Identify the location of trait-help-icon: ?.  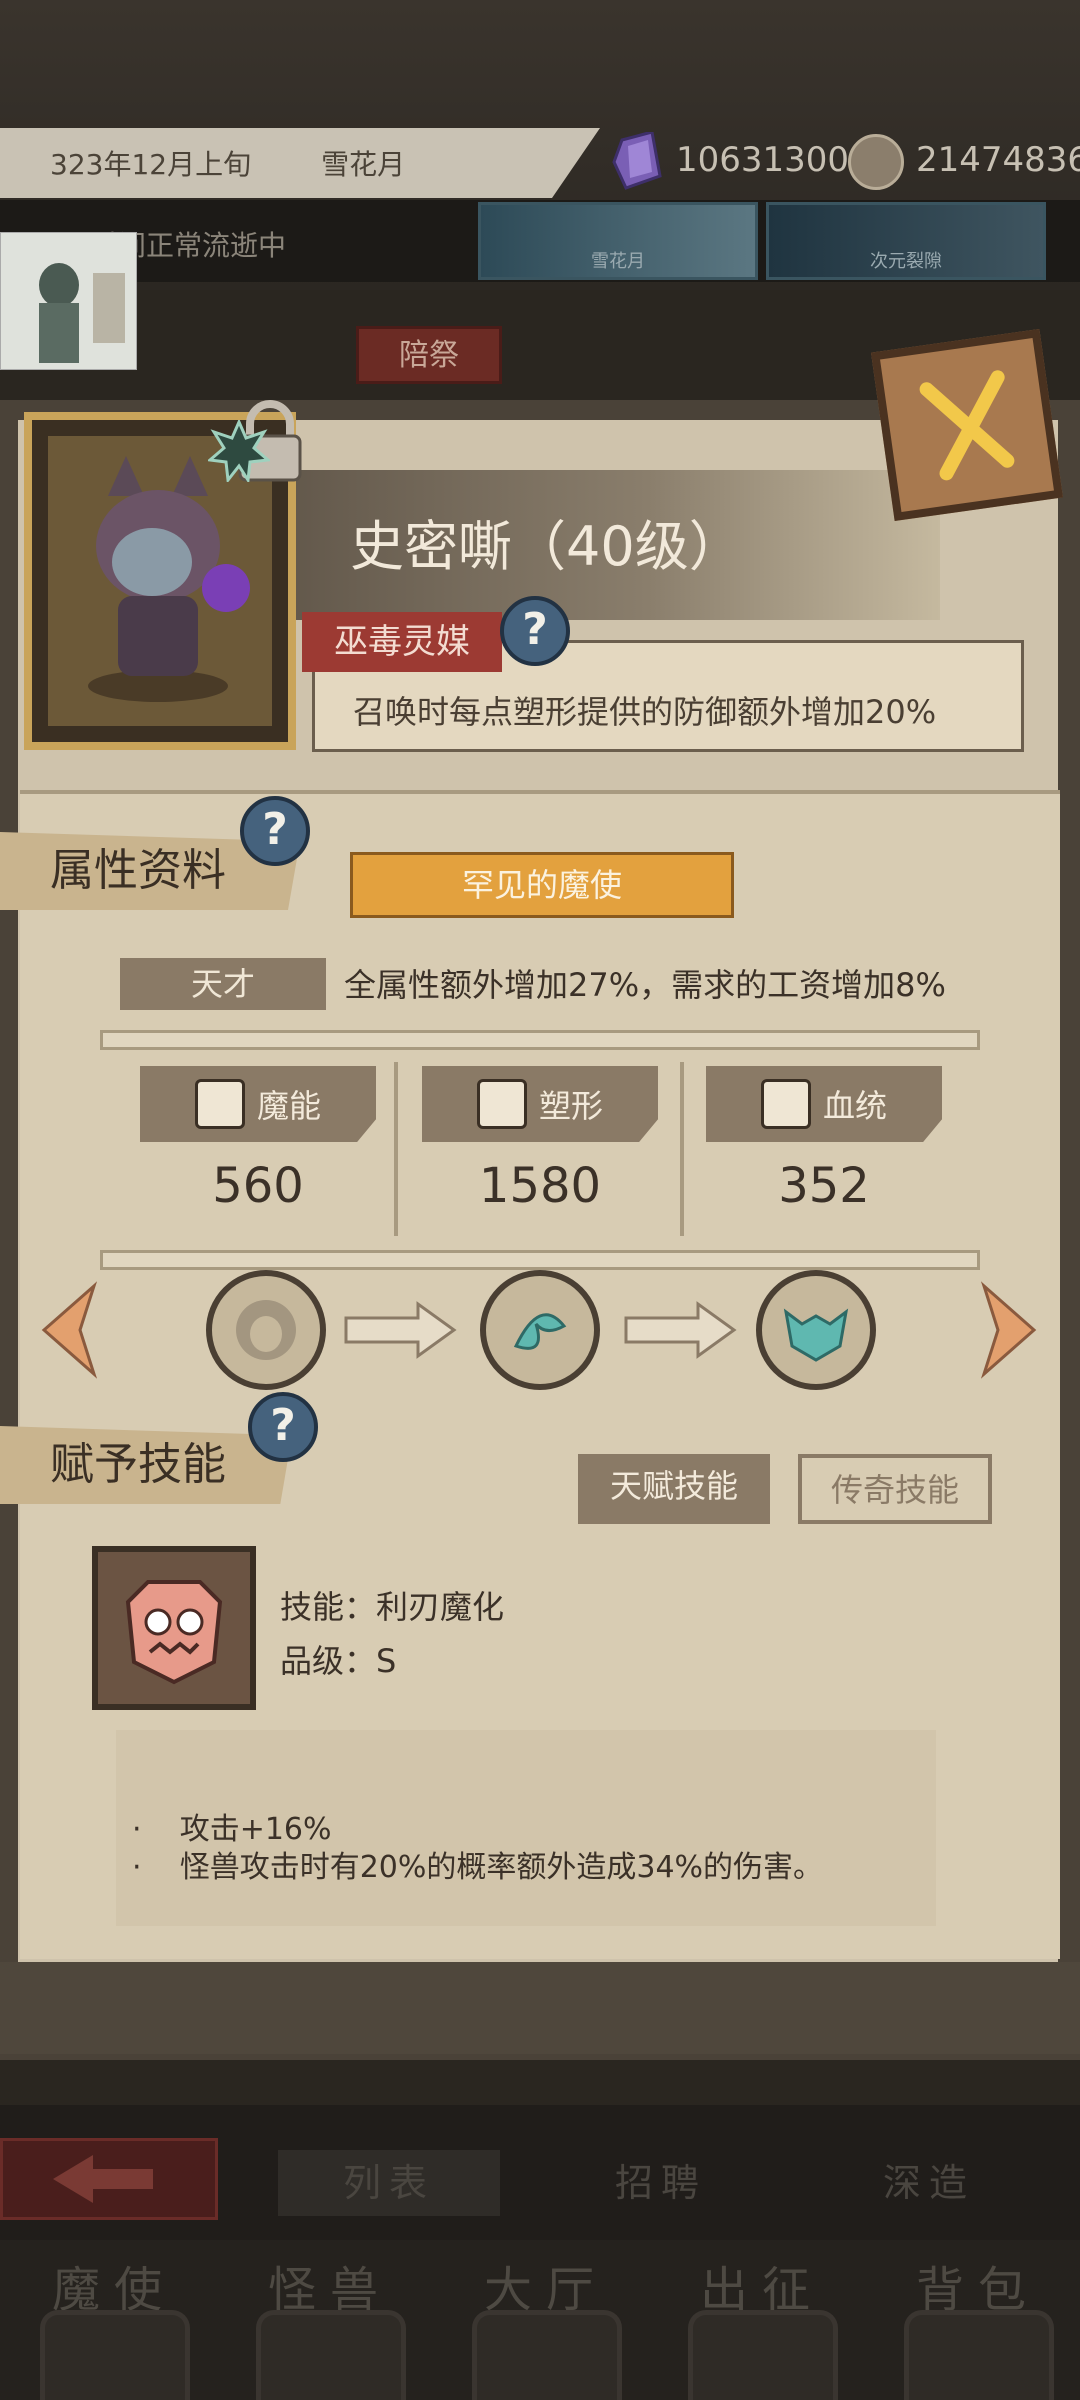
(535, 631).